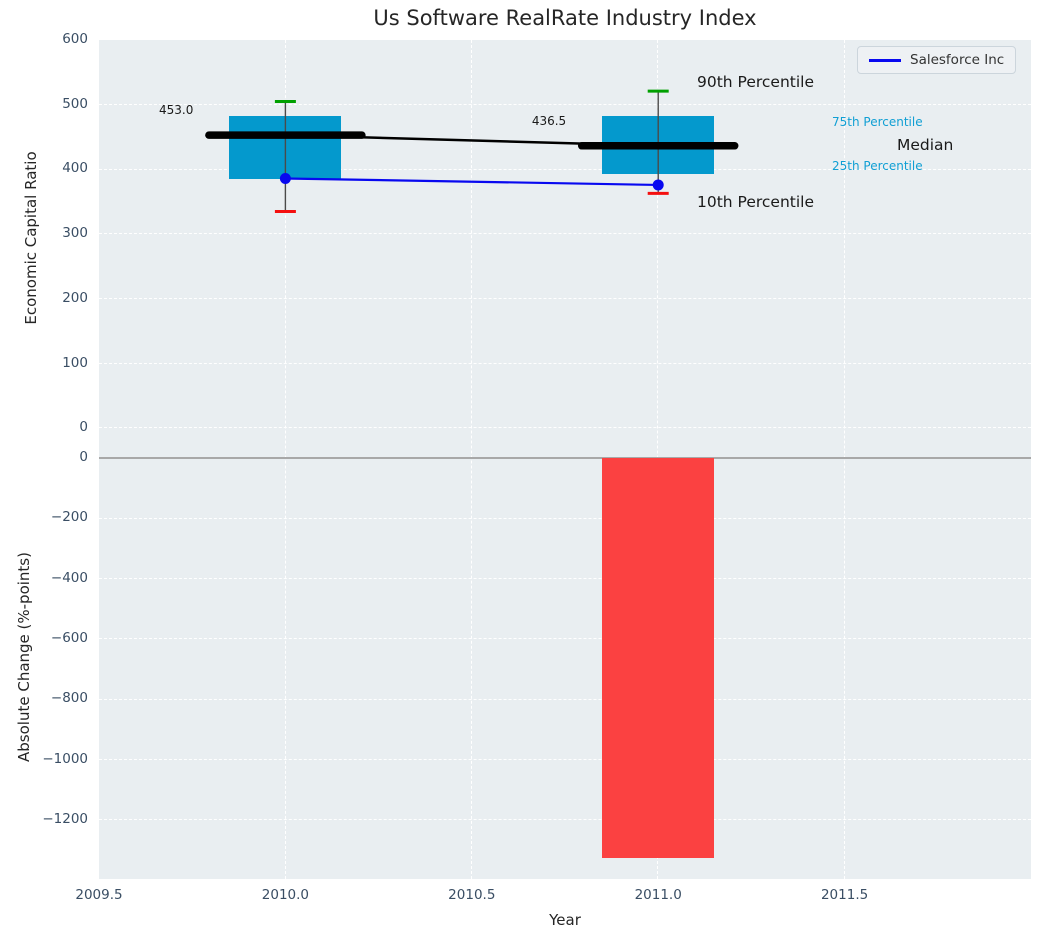  I want to click on bottom-y-axis-title: Absolute Change (%-points), so click(24, 657).